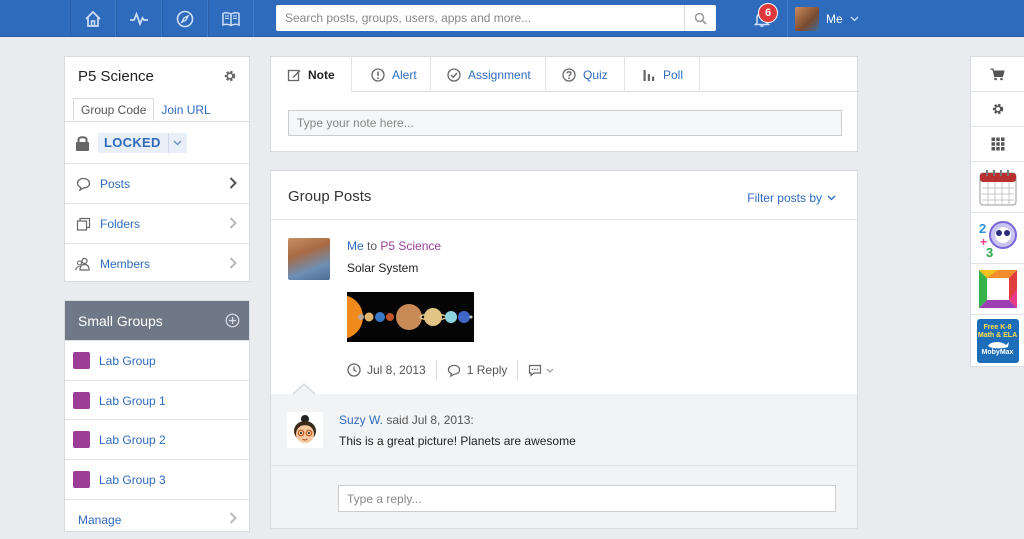  I want to click on mobymax-app-button: Free K-8 Math & ELA MobyMax, so click(997, 340).